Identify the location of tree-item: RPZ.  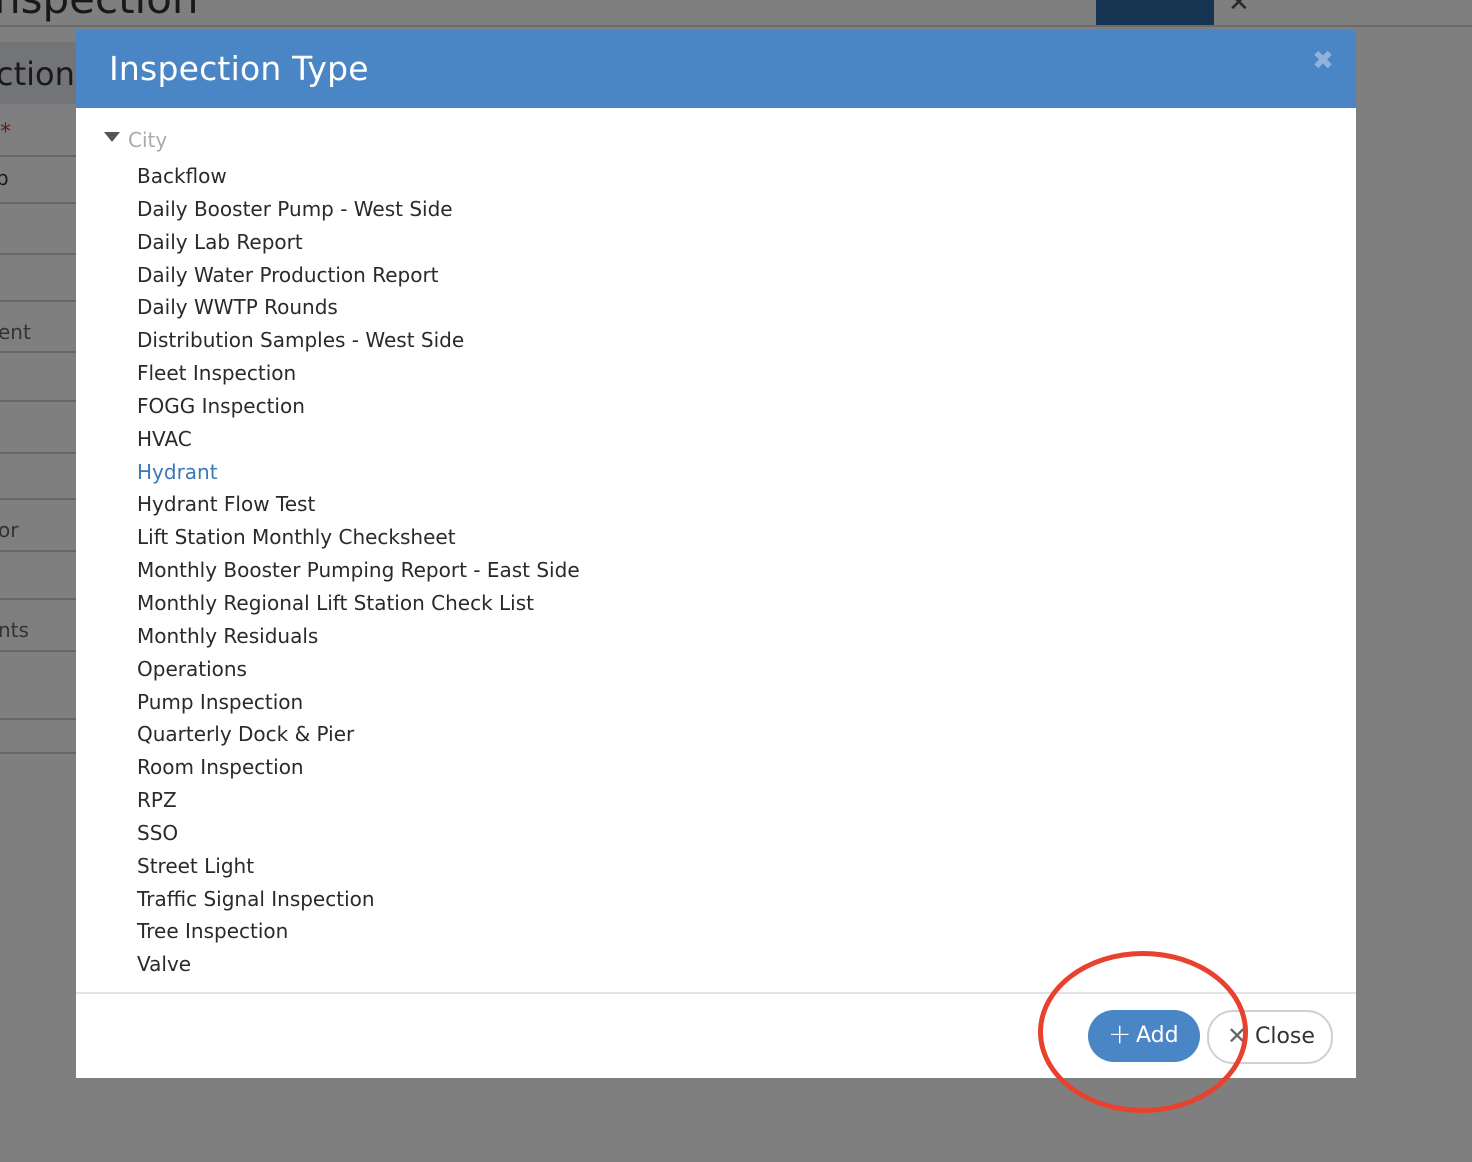
(358, 800).